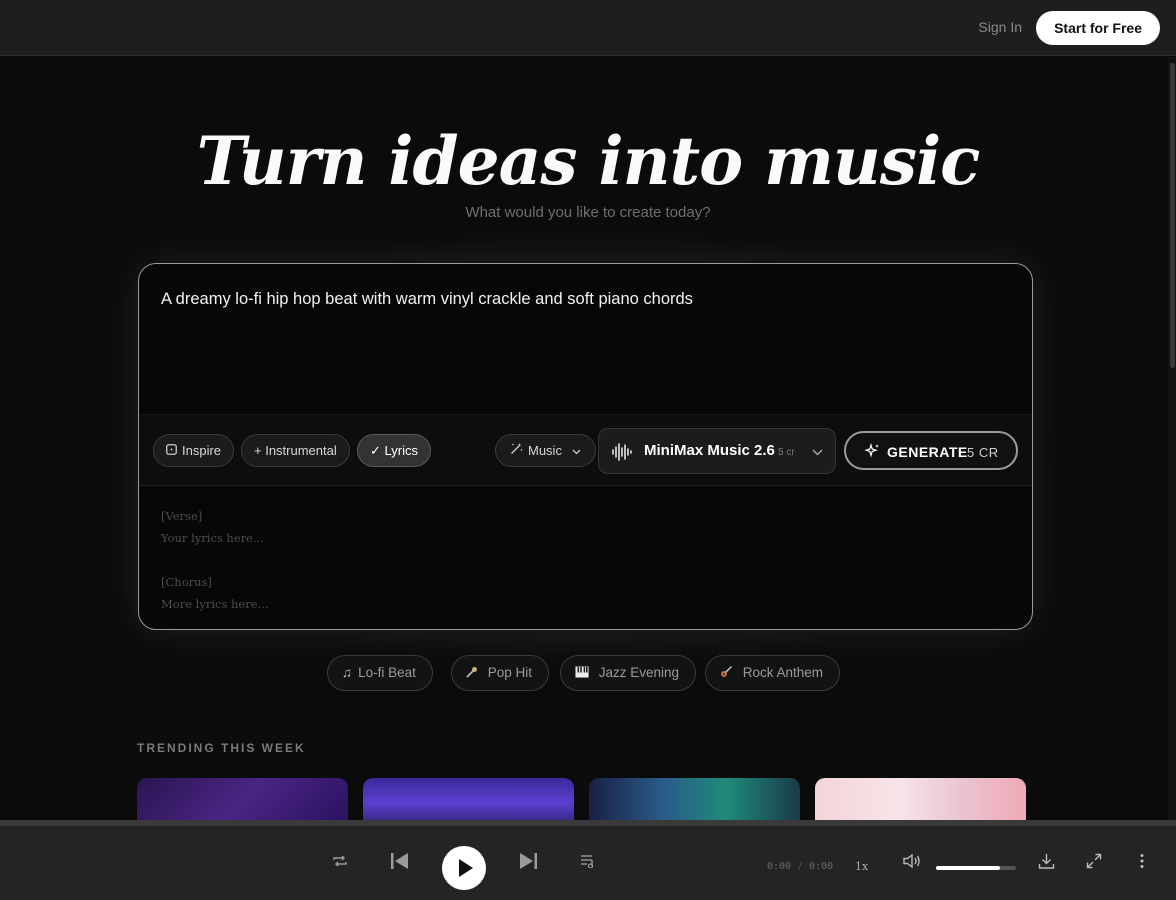 The height and width of the screenshot is (900, 1176). I want to click on volume-slider, so click(976, 868).